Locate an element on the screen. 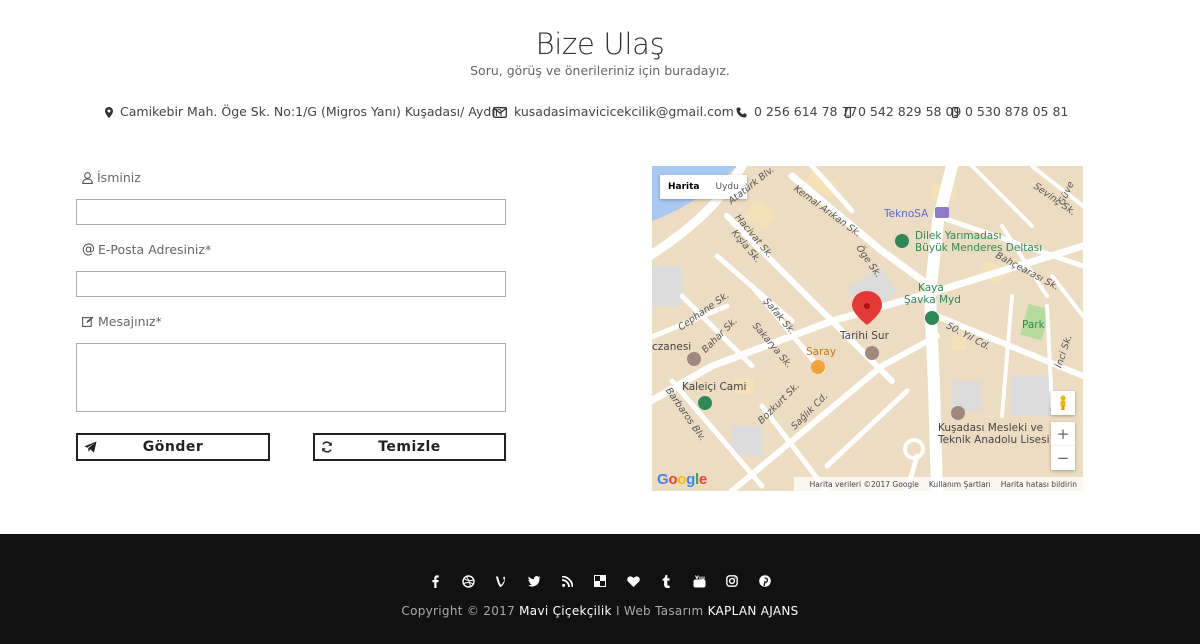 The width and height of the screenshot is (1200, 644). map-label: Saray is located at coordinates (821, 352).